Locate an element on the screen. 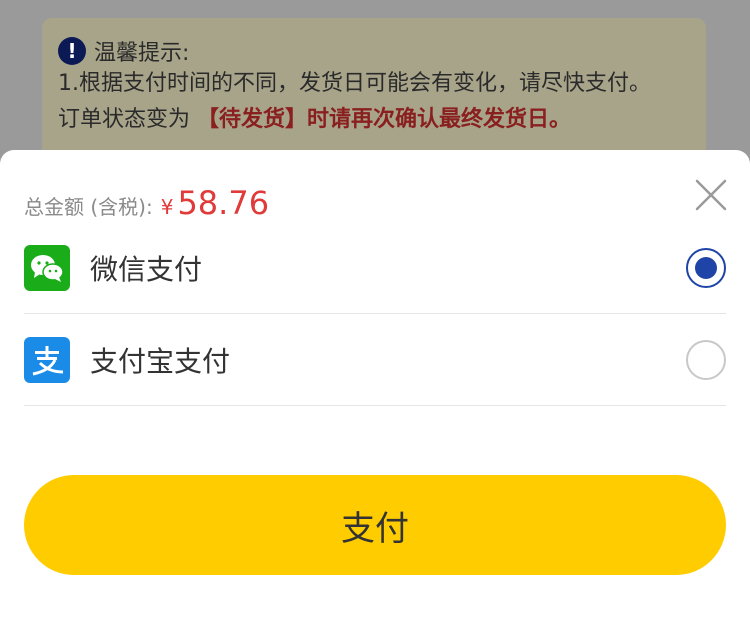  radio-wechat is located at coordinates (706, 268).